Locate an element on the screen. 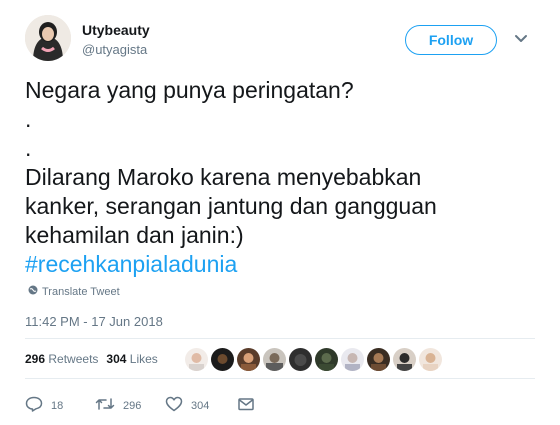 This screenshot has width=560, height=425. display-name: Utybeauty is located at coordinates (116, 30).